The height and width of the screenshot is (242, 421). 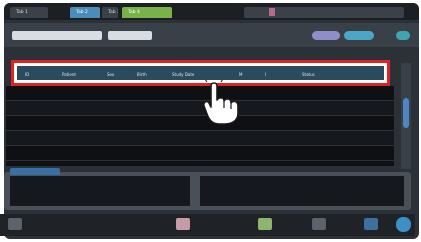 What do you see at coordinates (15, 224) in the screenshot?
I see `bottom-left-button` at bounding box center [15, 224].